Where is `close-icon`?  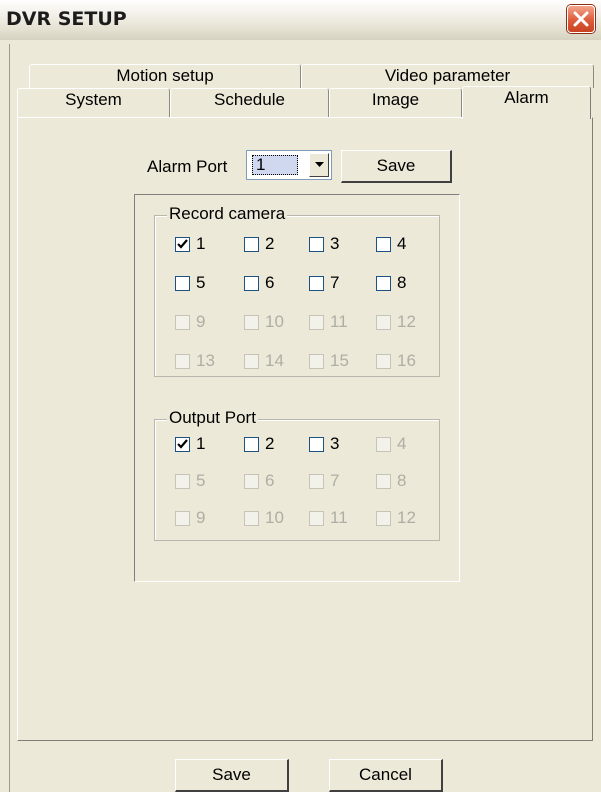 close-icon is located at coordinates (581, 19).